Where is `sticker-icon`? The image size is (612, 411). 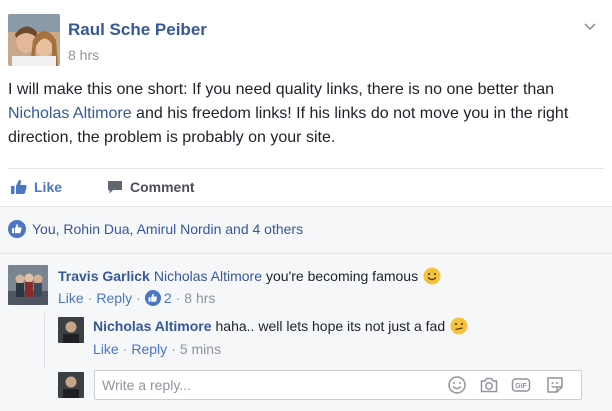
sticker-icon is located at coordinates (555, 385).